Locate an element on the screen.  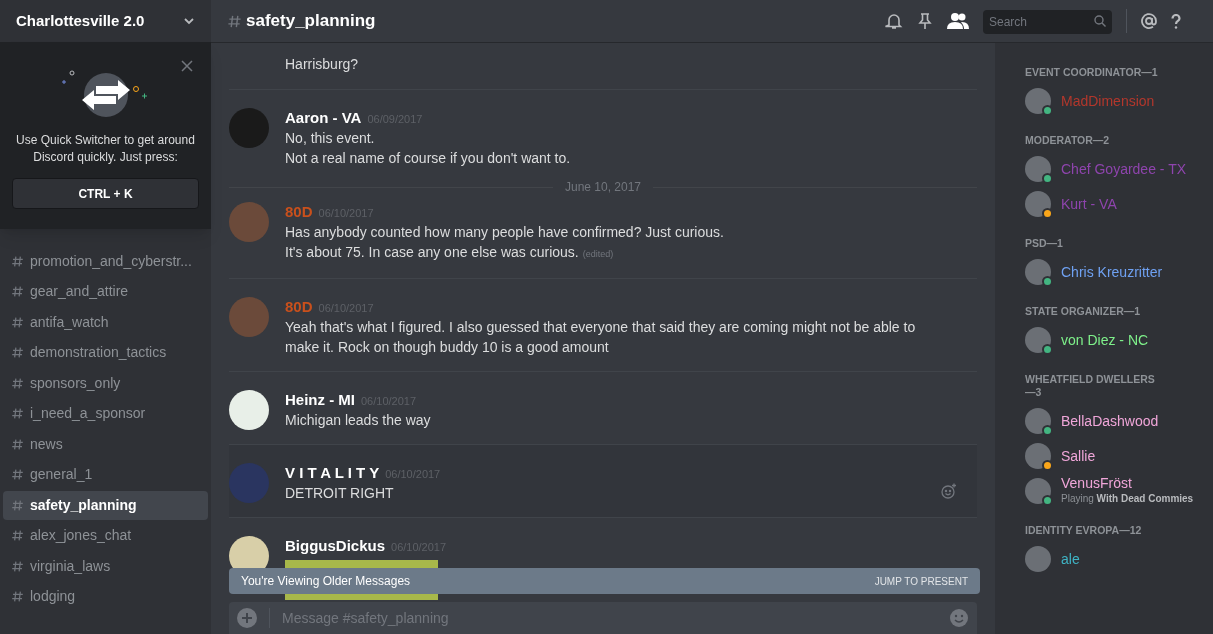
role-heading: MODERATOR—2 is located at coordinates (1068, 140).